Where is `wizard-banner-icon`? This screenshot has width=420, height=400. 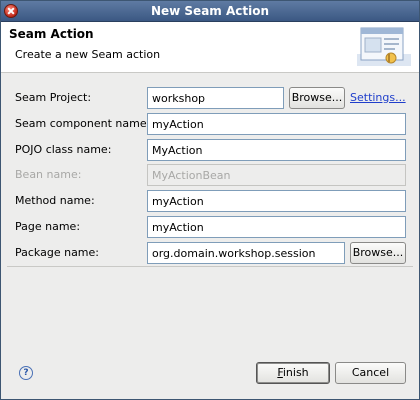
wizard-banner-icon is located at coordinates (384, 46).